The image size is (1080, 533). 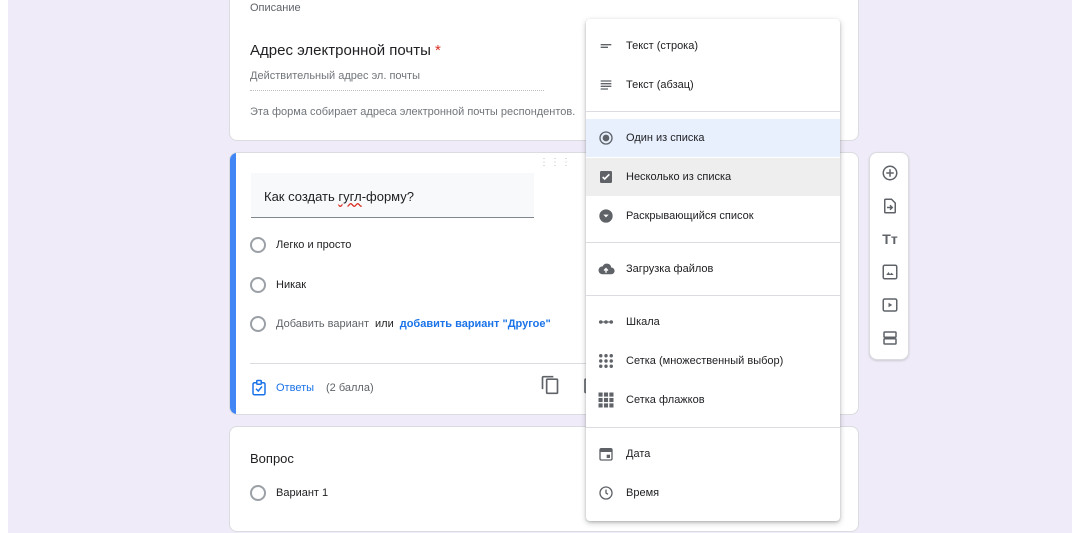 What do you see at coordinates (350, 388) in the screenshot?
I see `points-label: (2 балла)` at bounding box center [350, 388].